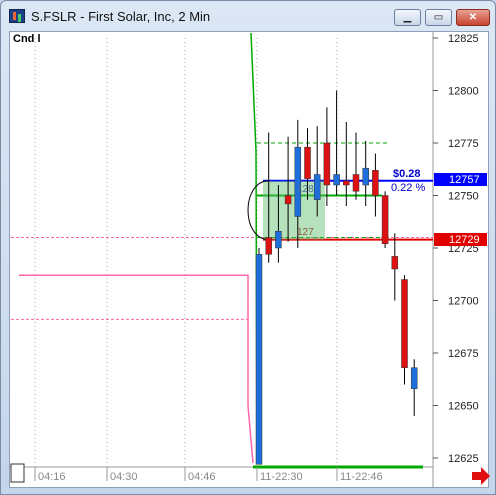  Describe the element at coordinates (463, 302) in the screenshot. I see `price-tick-label: 12700` at that location.